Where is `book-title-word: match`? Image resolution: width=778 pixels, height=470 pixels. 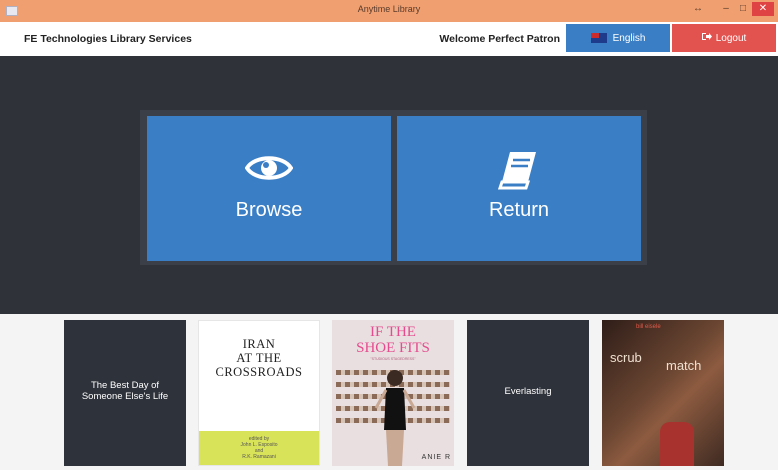
book-title-word: match is located at coordinates (684, 365).